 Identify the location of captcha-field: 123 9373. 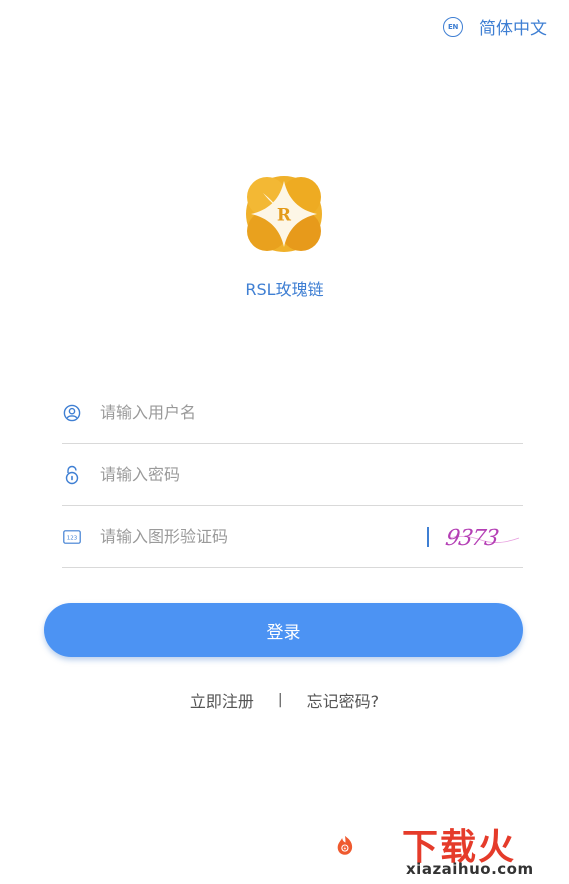
(292, 537).